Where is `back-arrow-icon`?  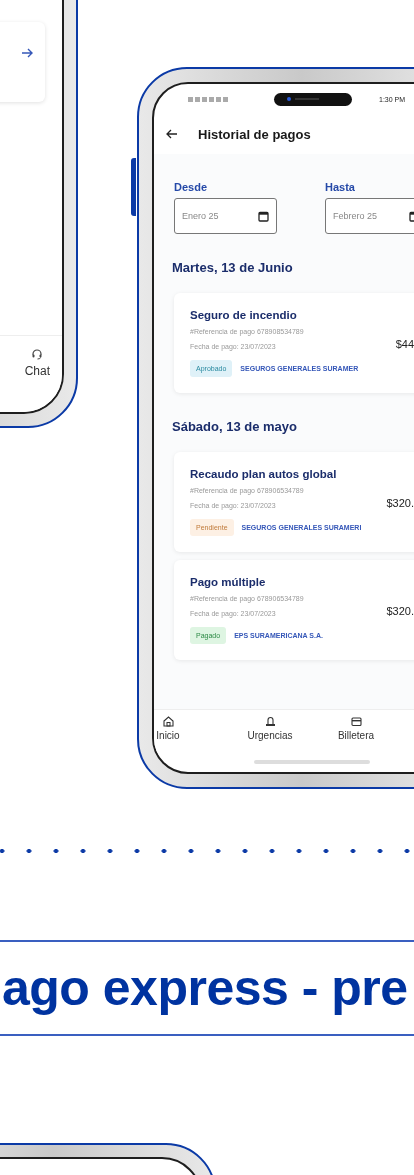
back-arrow-icon is located at coordinates (172, 134).